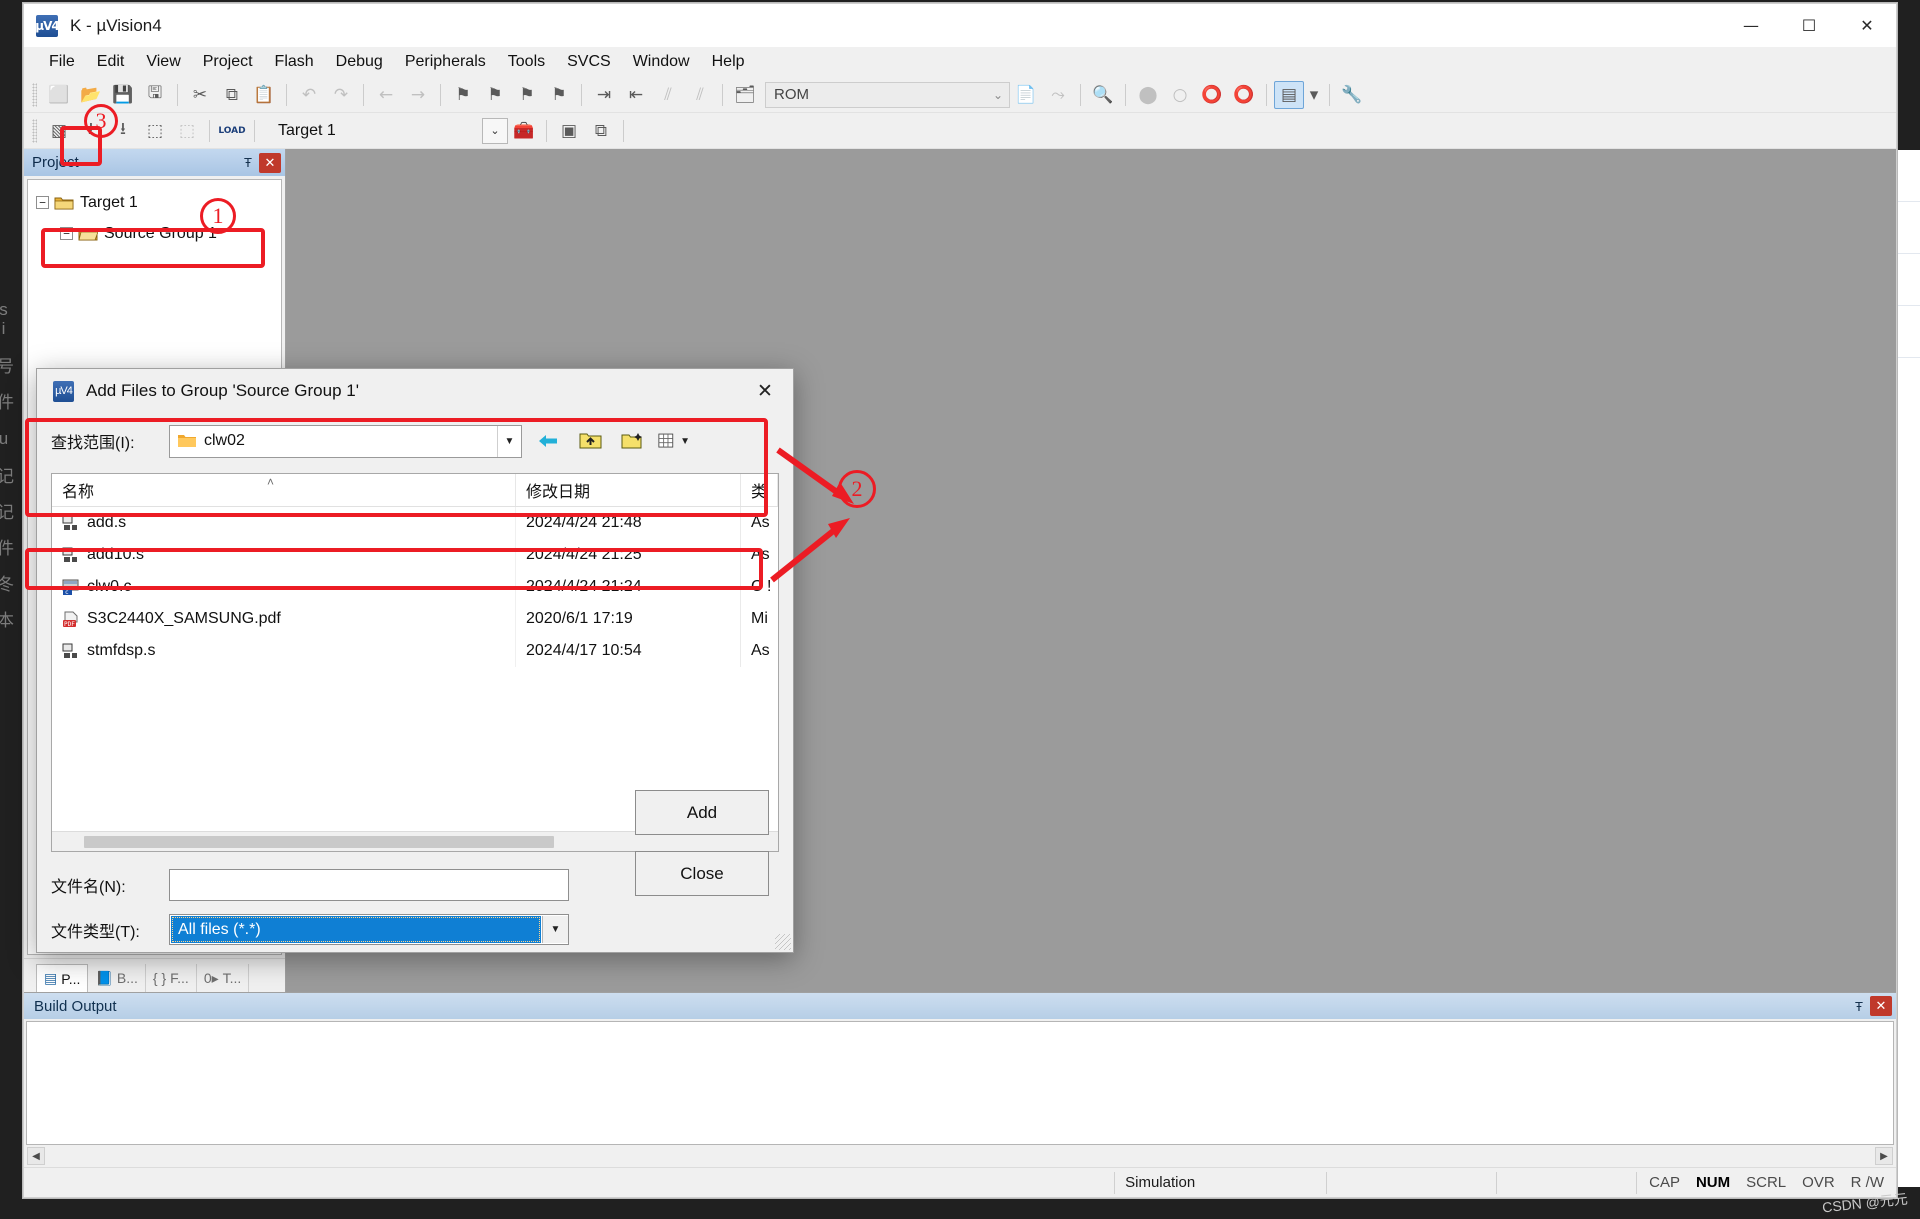 Image resolution: width=1920 pixels, height=1219 pixels. What do you see at coordinates (91, 131) in the screenshot?
I see `build-target-button: ⭳` at bounding box center [91, 131].